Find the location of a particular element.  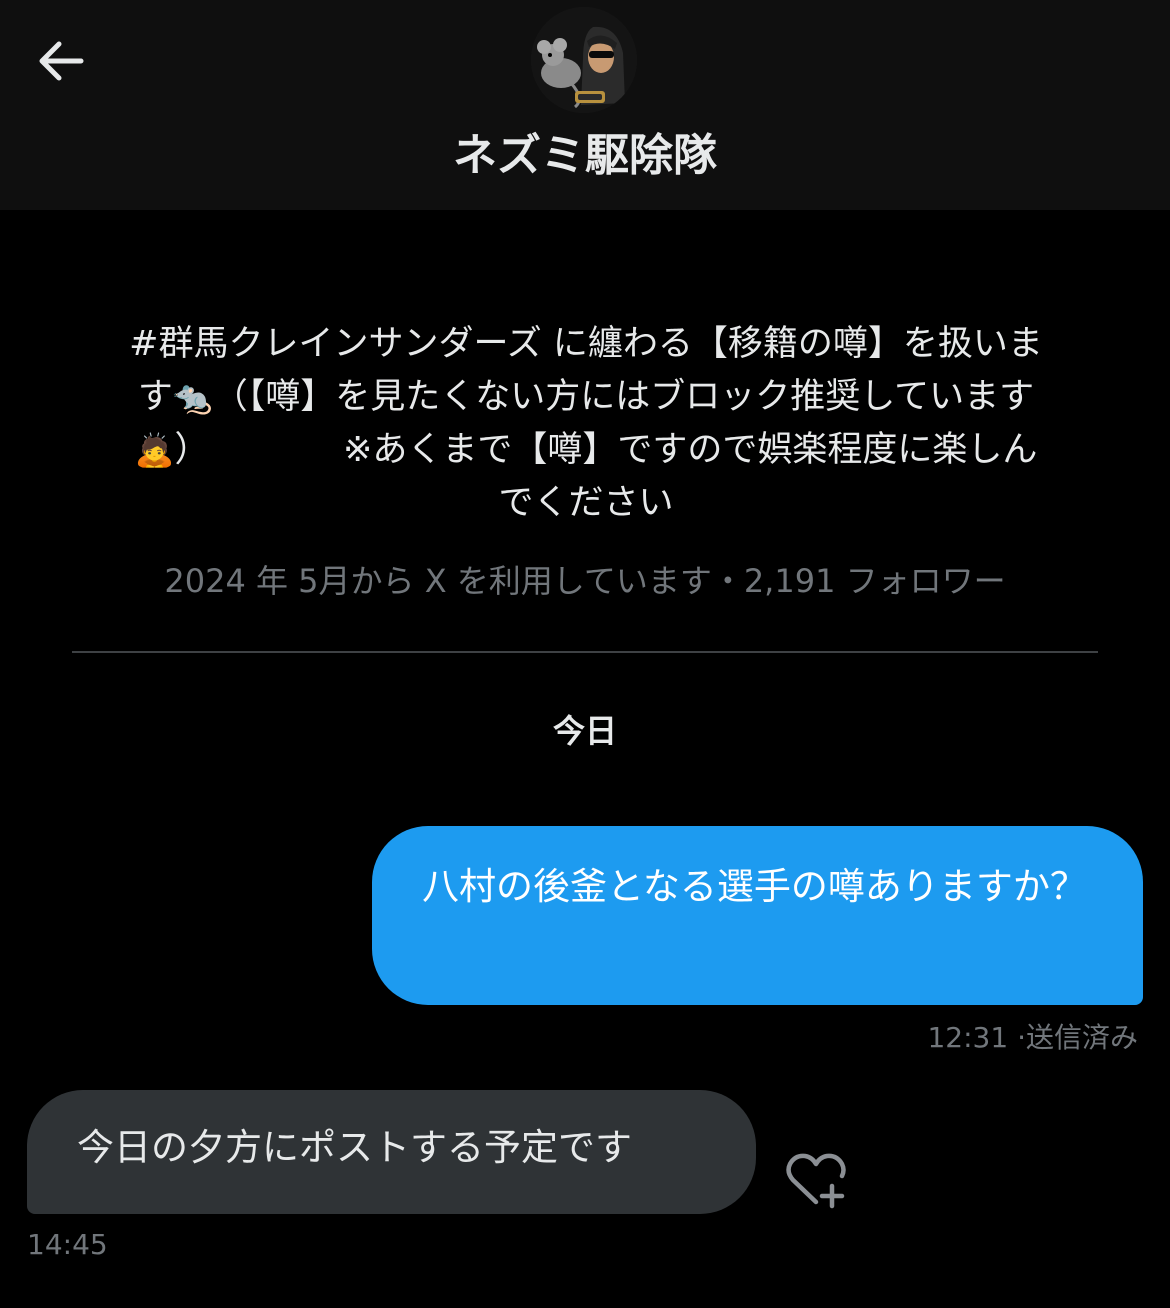

outgoing-message-meta: 12:31 ·送信済み is located at coordinates (1032, 1038).